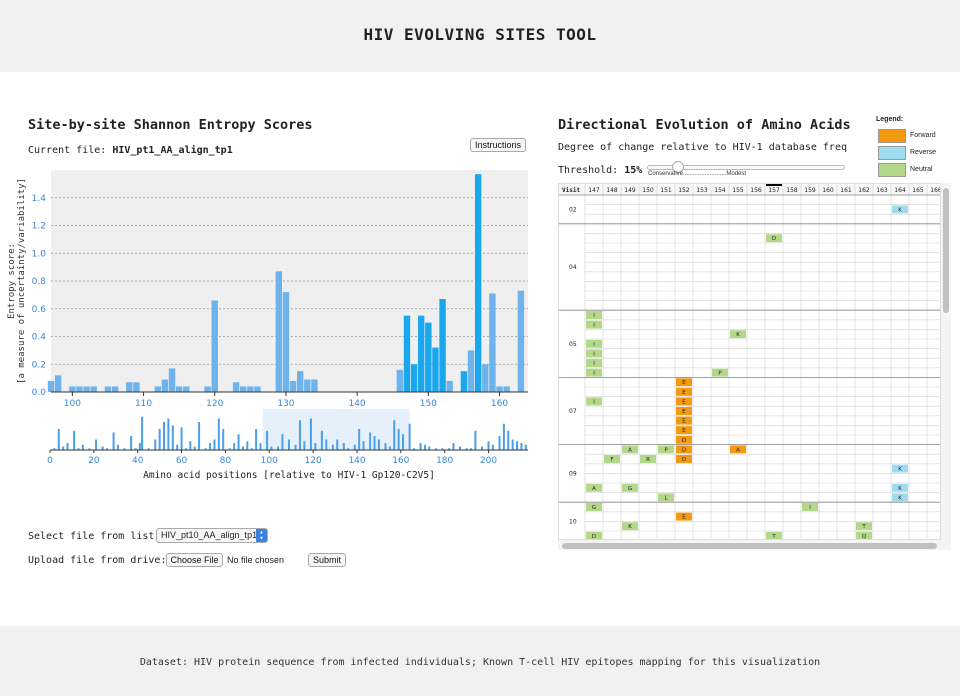 This screenshot has height=696, width=960. What do you see at coordinates (39, 365) in the screenshot?
I see `y-tick-label: 0.2` at bounding box center [39, 365].